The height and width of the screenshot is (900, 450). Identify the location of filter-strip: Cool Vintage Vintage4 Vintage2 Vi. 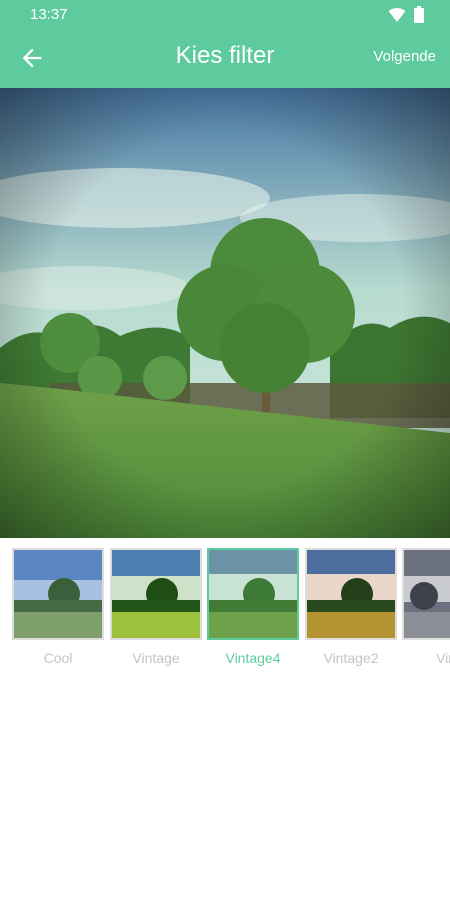
(225, 612).